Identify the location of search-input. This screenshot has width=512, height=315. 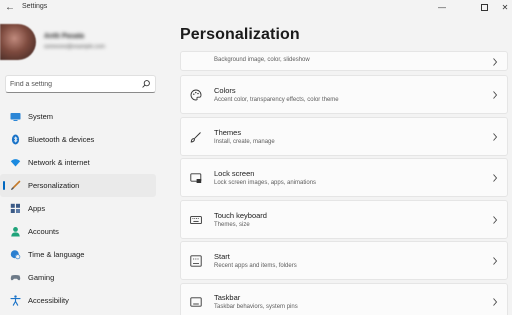
(74, 84).